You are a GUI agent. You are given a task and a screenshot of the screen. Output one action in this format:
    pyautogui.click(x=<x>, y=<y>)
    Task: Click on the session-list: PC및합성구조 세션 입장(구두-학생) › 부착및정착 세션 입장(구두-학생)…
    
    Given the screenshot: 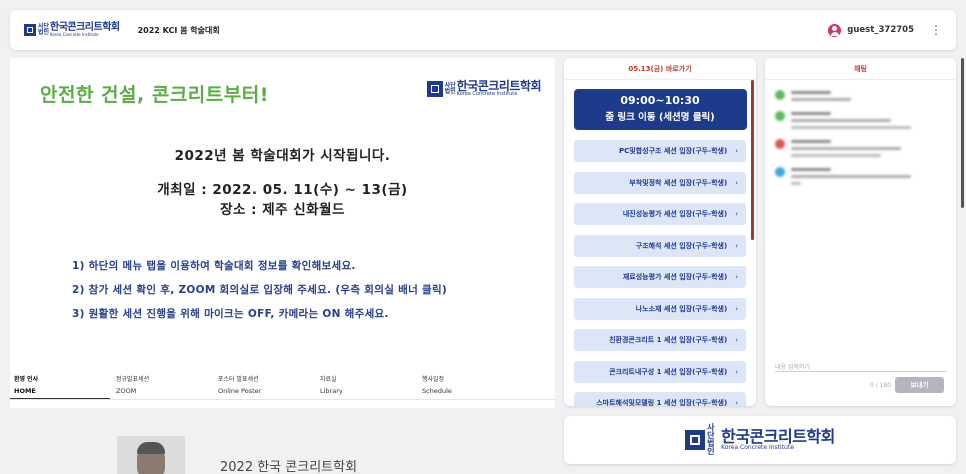 What is the action you would take?
    pyautogui.click(x=660, y=273)
    